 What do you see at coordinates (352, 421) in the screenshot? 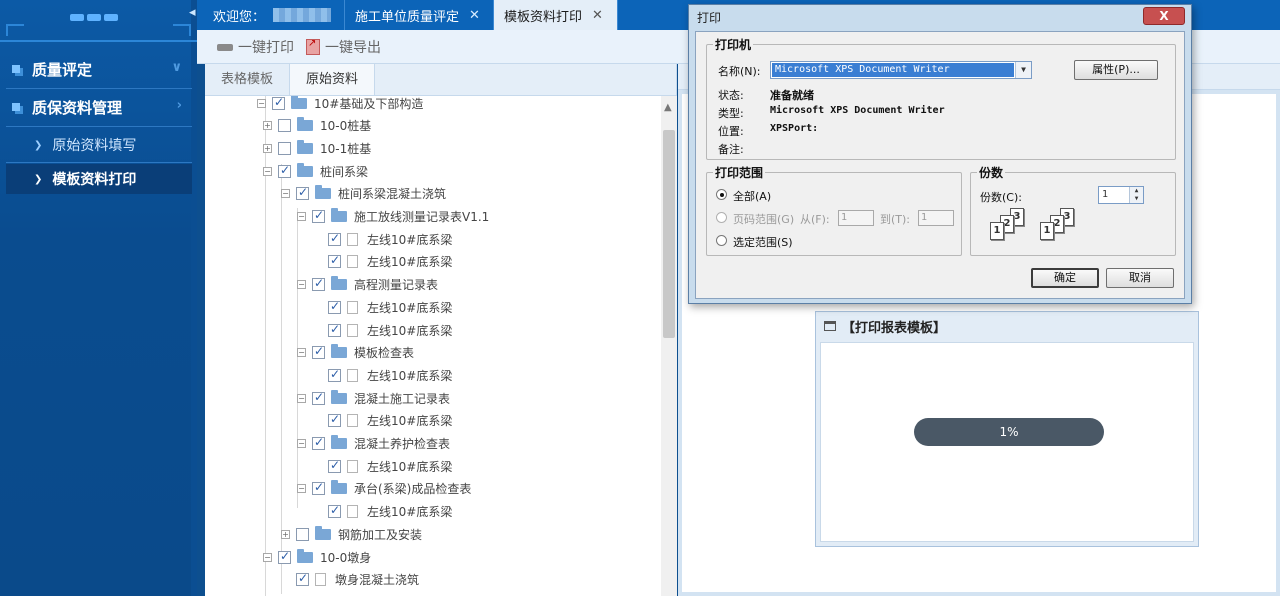
I see `file-icon` at bounding box center [352, 421].